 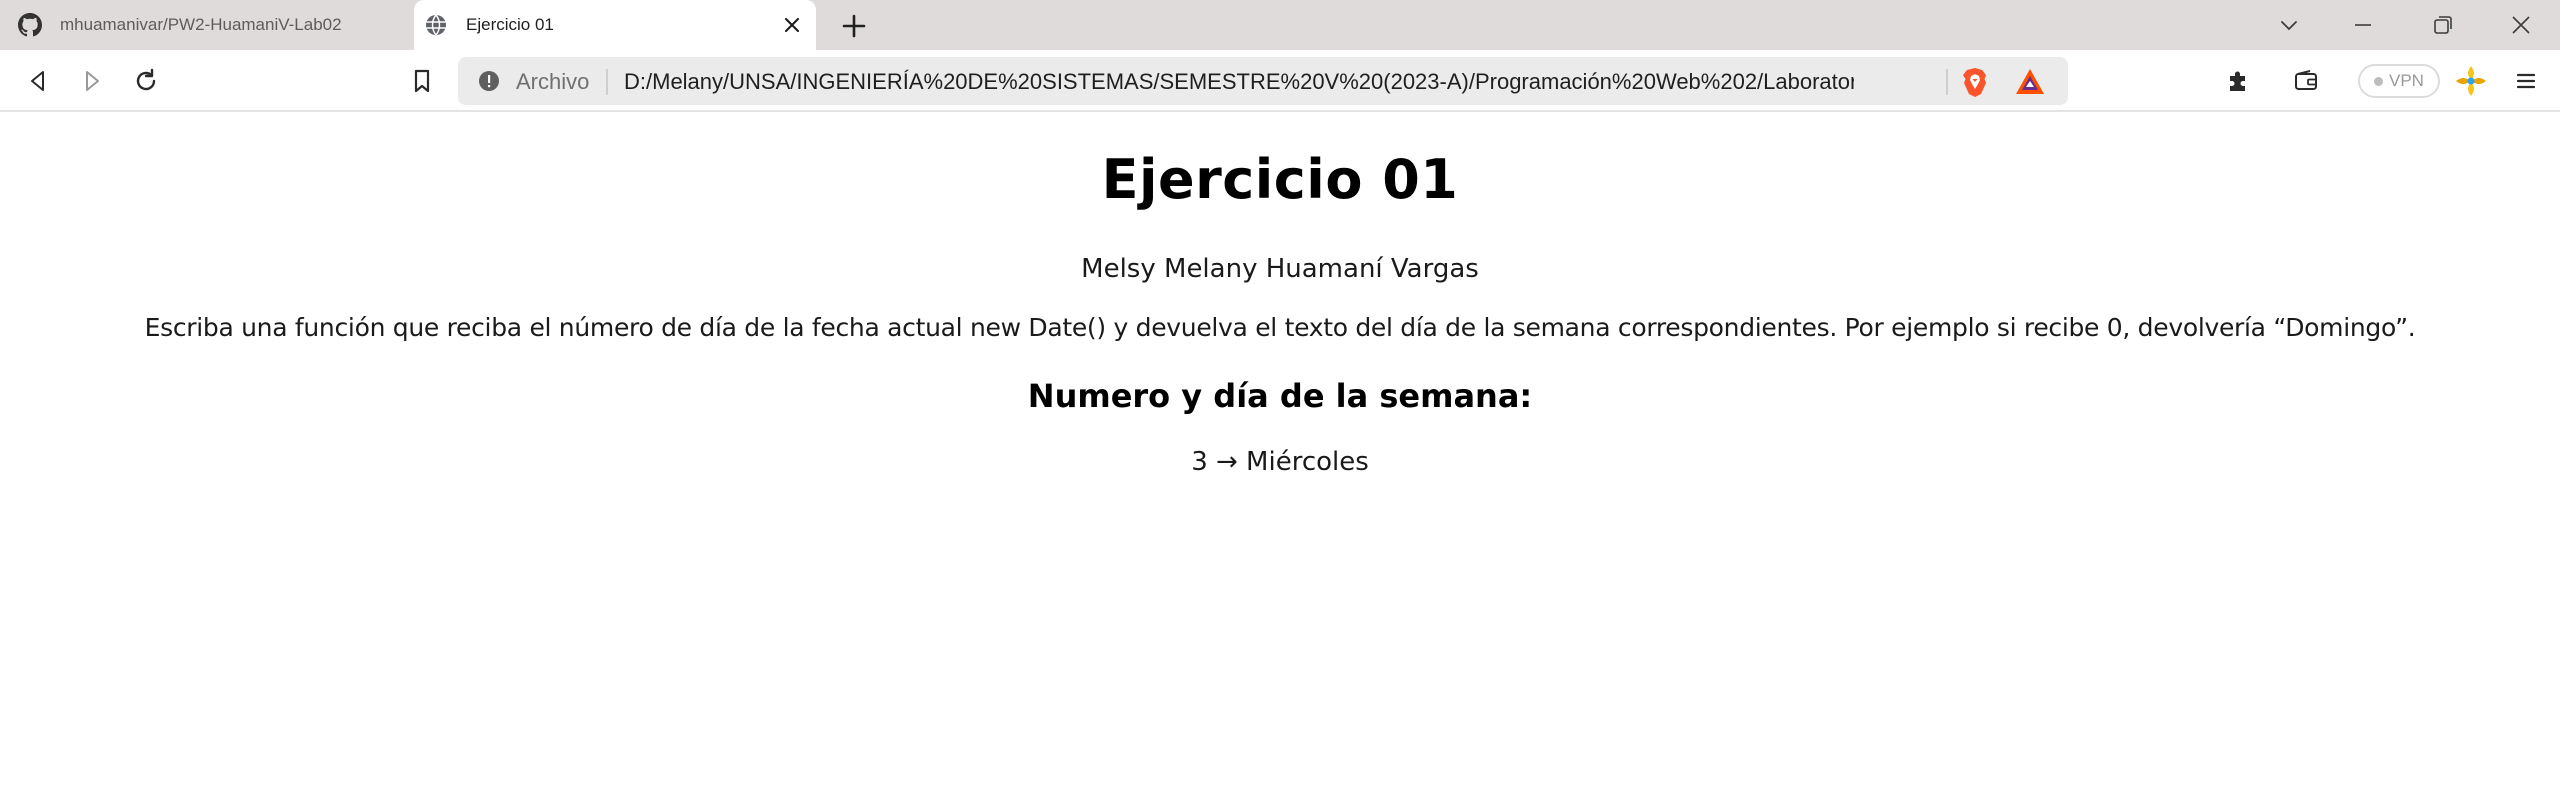 What do you see at coordinates (2521, 25) in the screenshot?
I see `close-window-icon` at bounding box center [2521, 25].